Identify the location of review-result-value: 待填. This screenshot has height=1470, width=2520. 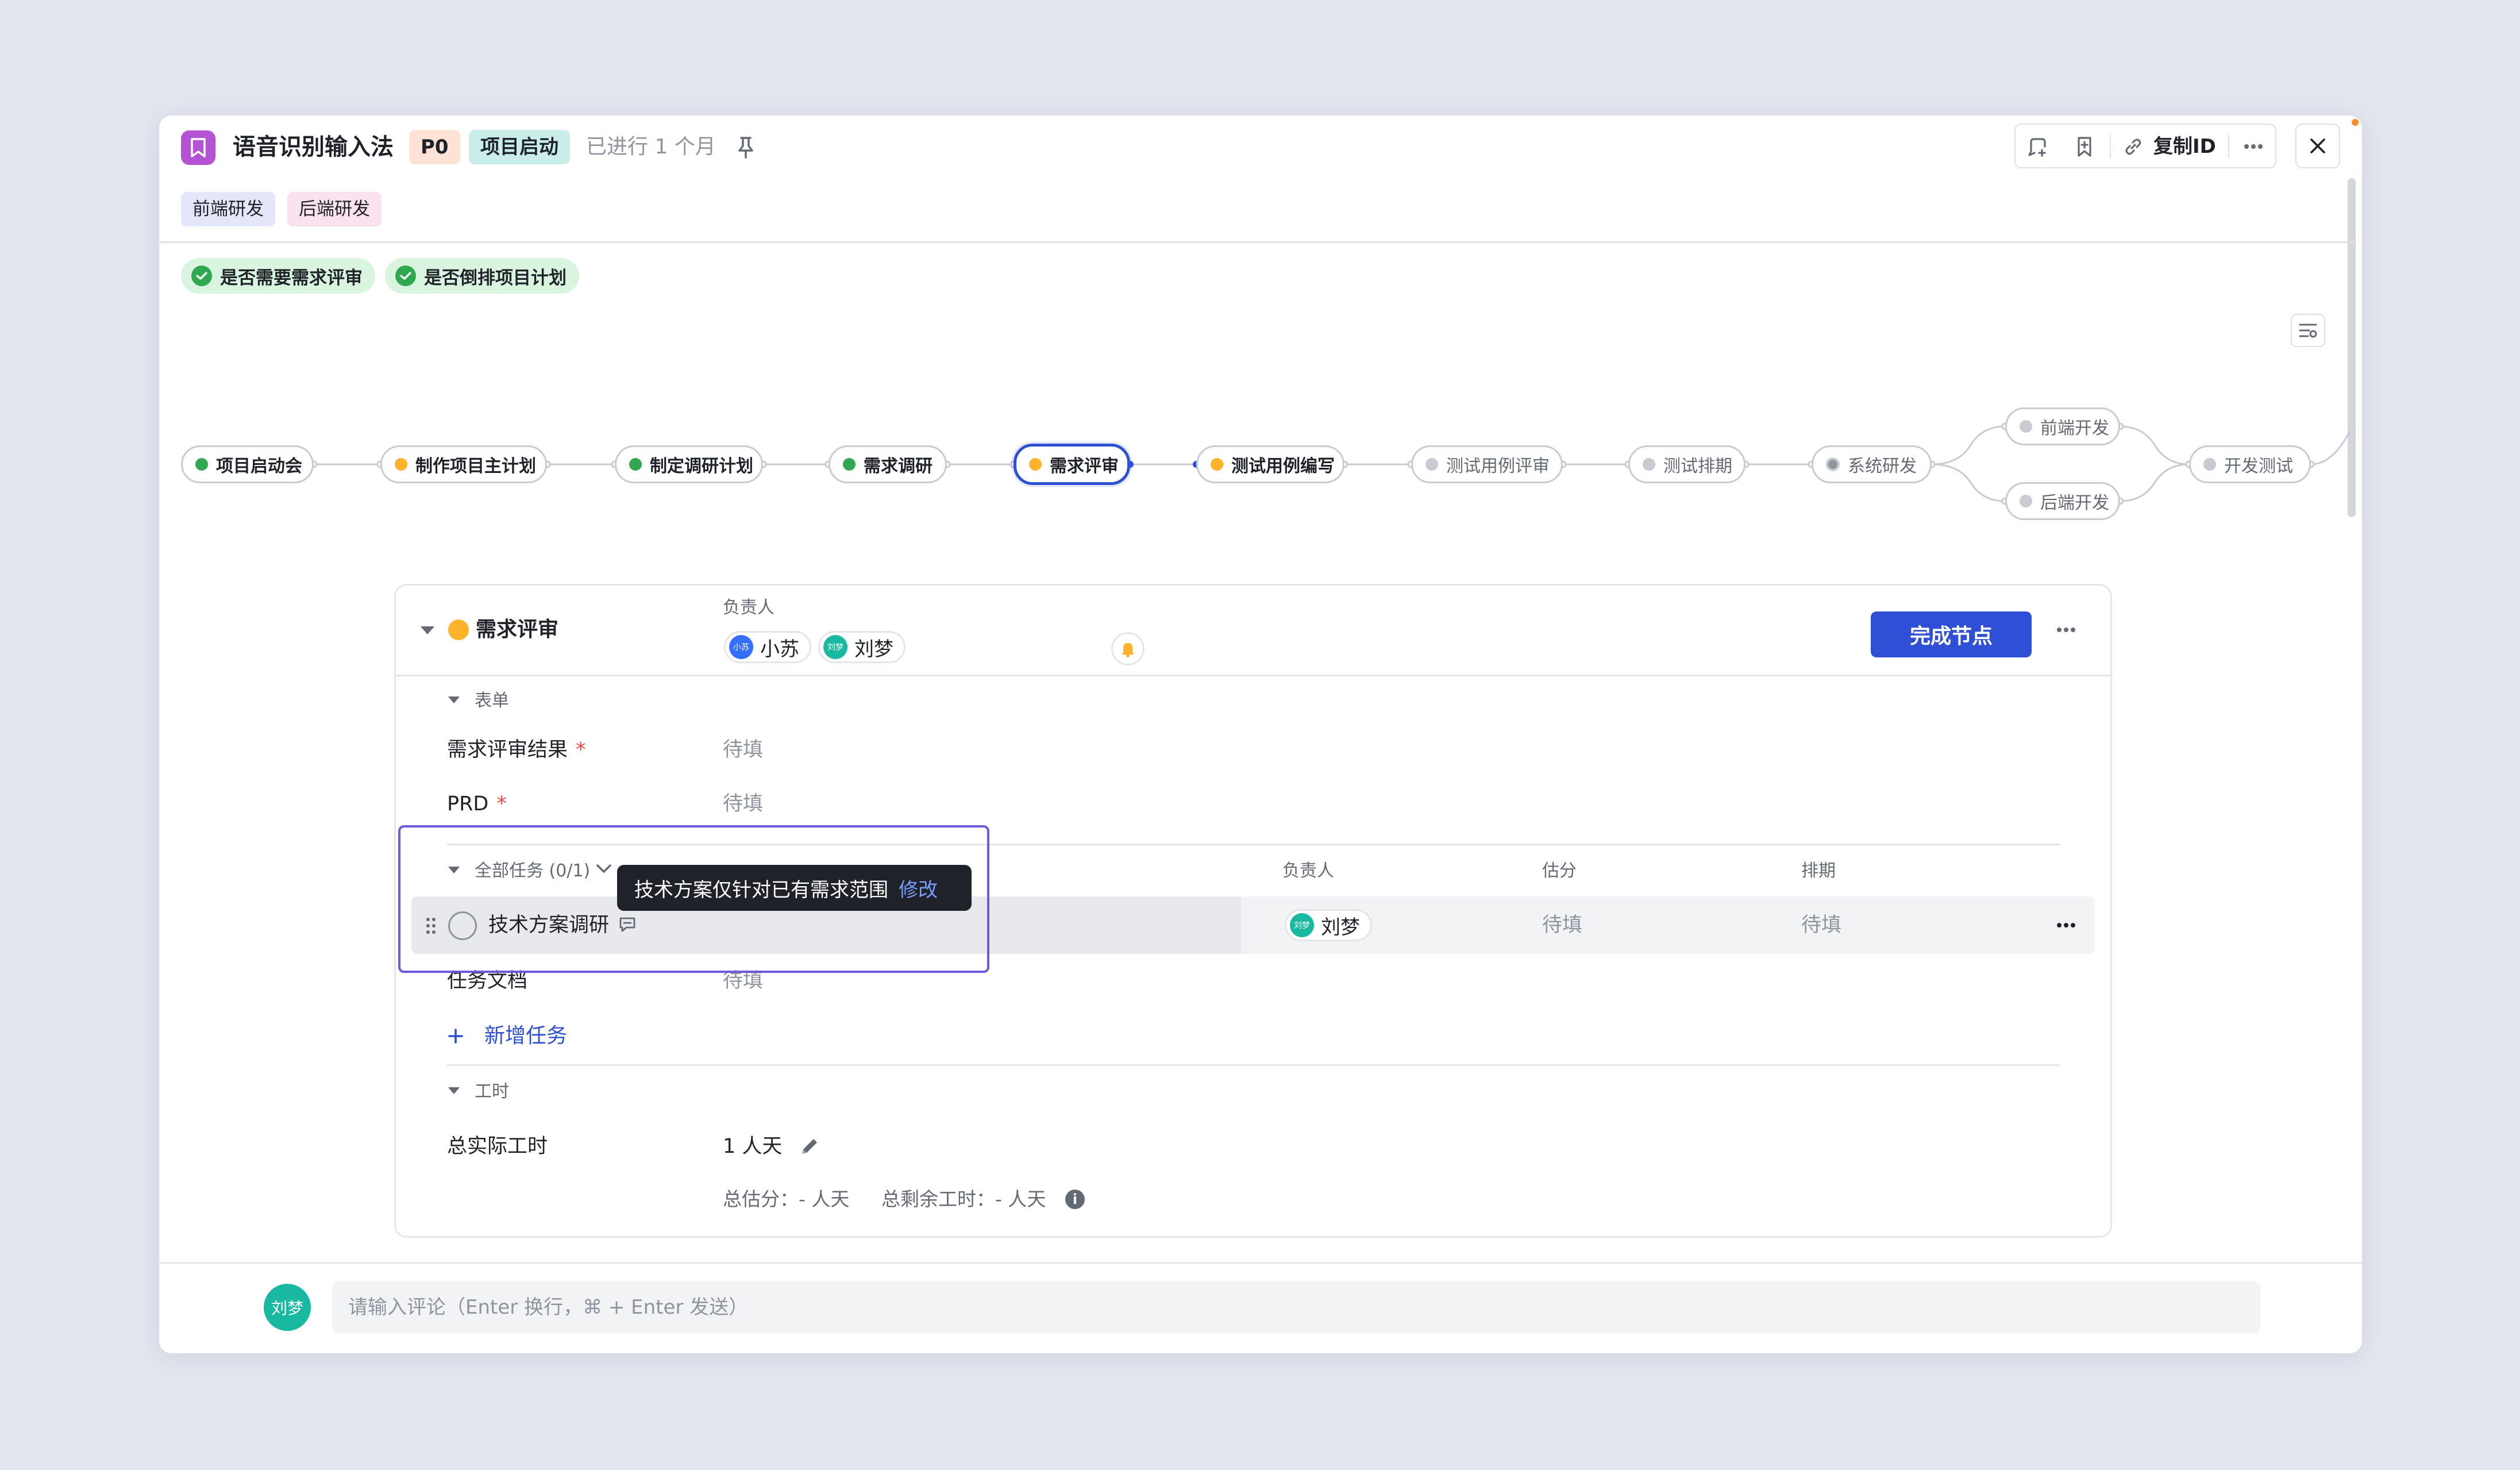
(743, 750).